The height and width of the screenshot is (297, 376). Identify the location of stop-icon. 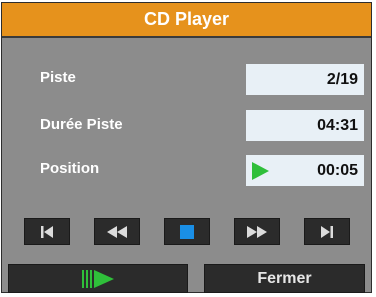
(187, 231).